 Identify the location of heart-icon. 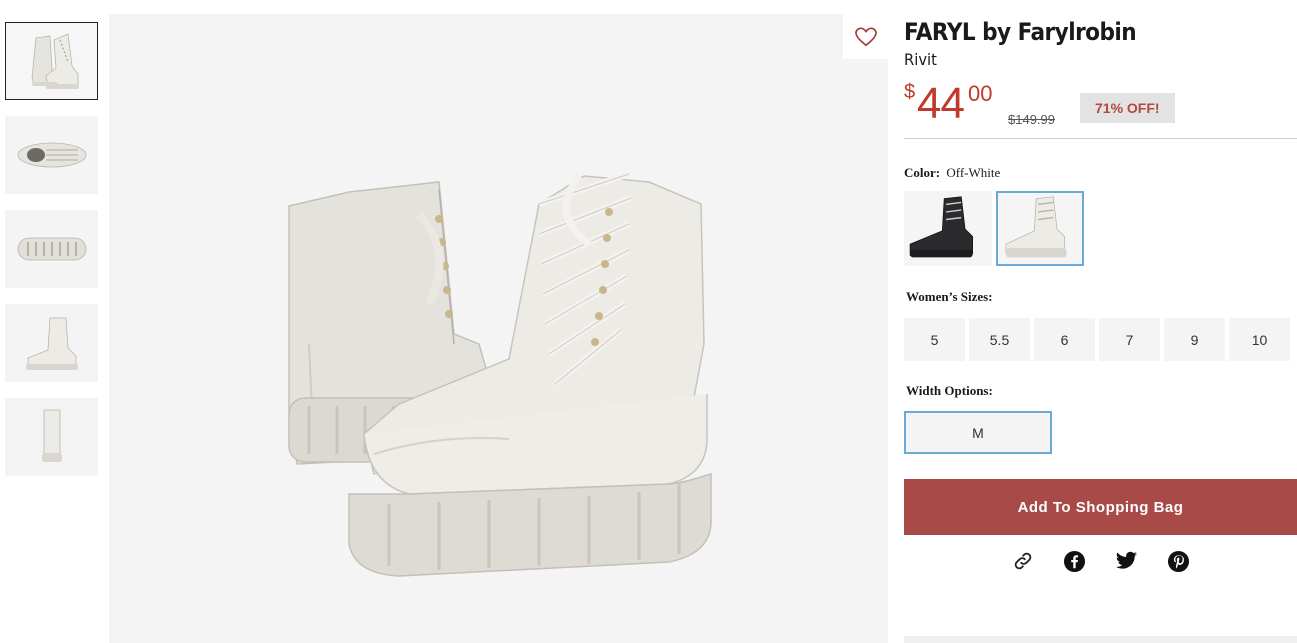
(865, 36).